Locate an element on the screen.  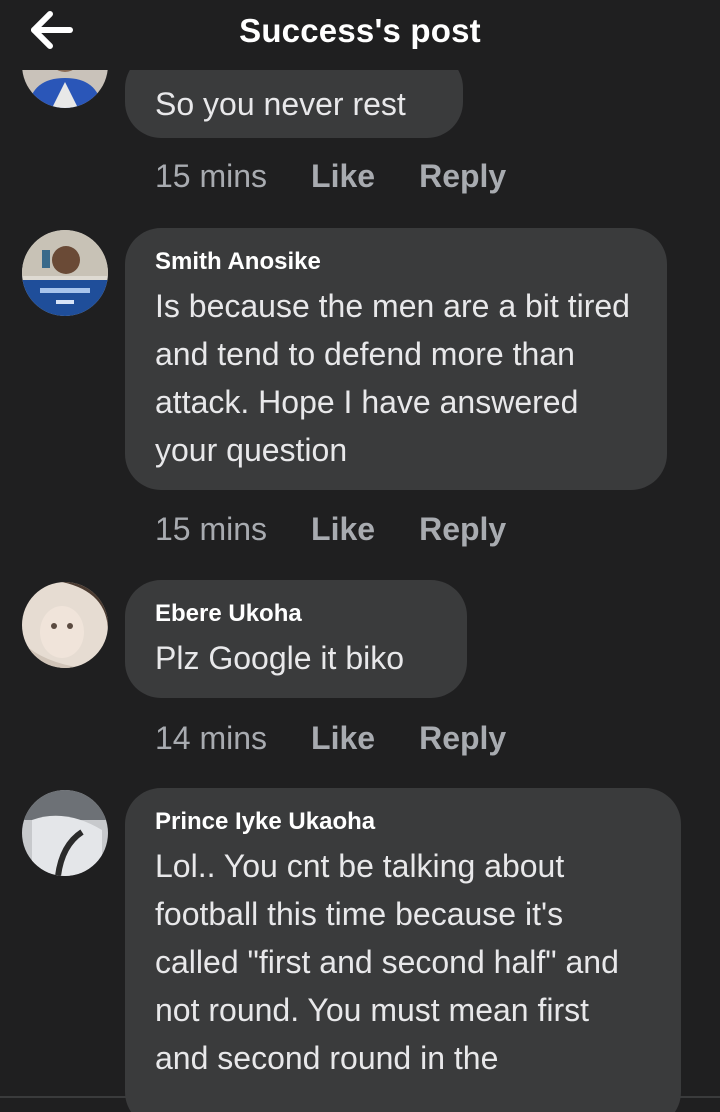
comment-text: Plz Google it biko is located at coordinates (280, 658).